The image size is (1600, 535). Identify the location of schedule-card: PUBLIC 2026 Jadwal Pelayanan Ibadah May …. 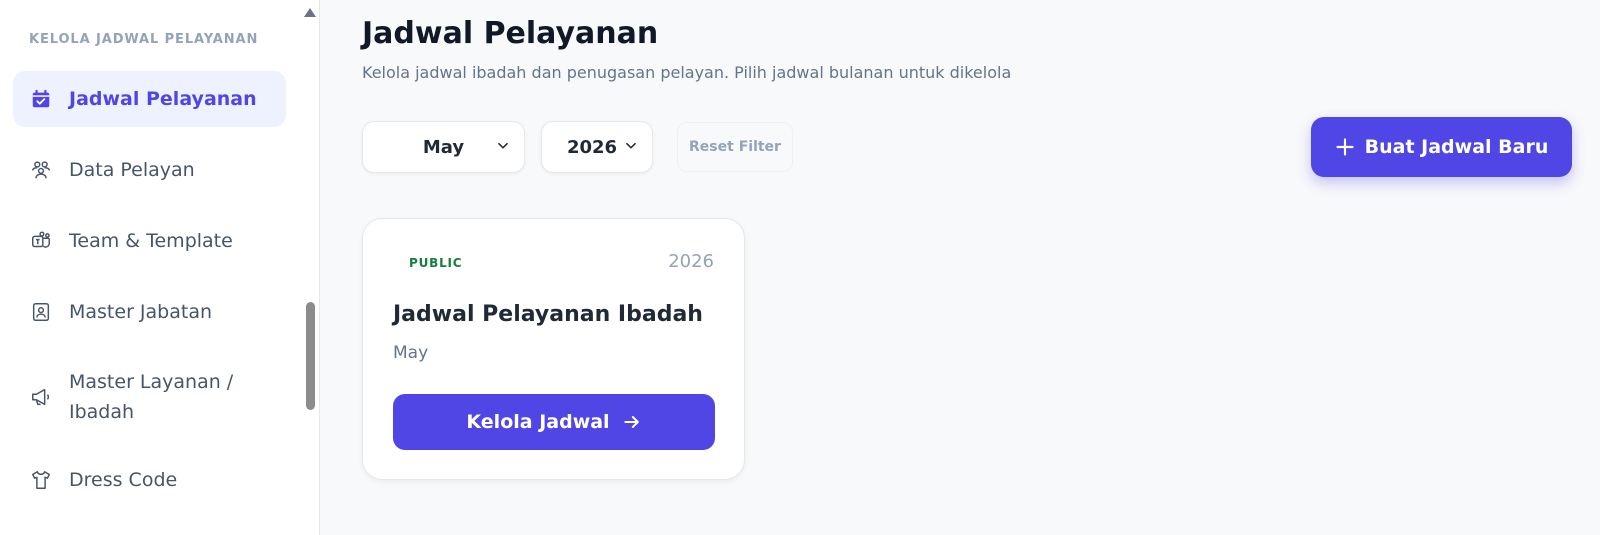
(553, 349).